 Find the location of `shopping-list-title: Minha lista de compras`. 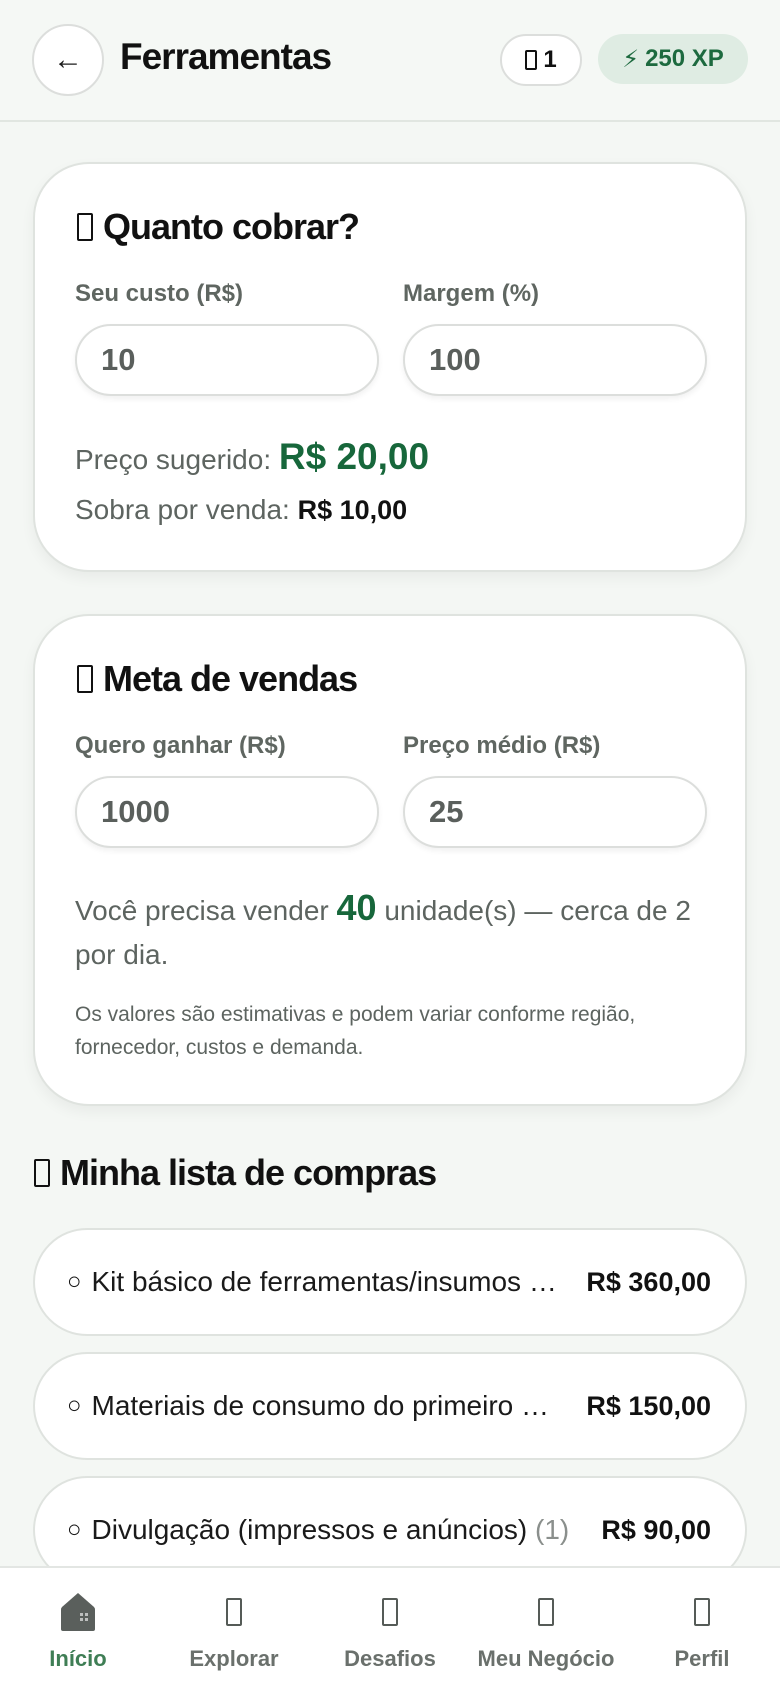

shopping-list-title: Minha lista de compras is located at coordinates (235, 1173).